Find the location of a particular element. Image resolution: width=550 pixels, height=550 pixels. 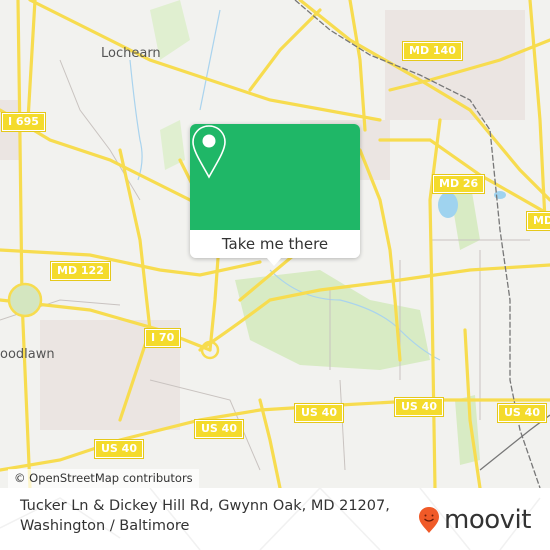

route-shield-i695: I 695 is located at coordinates (23, 122).